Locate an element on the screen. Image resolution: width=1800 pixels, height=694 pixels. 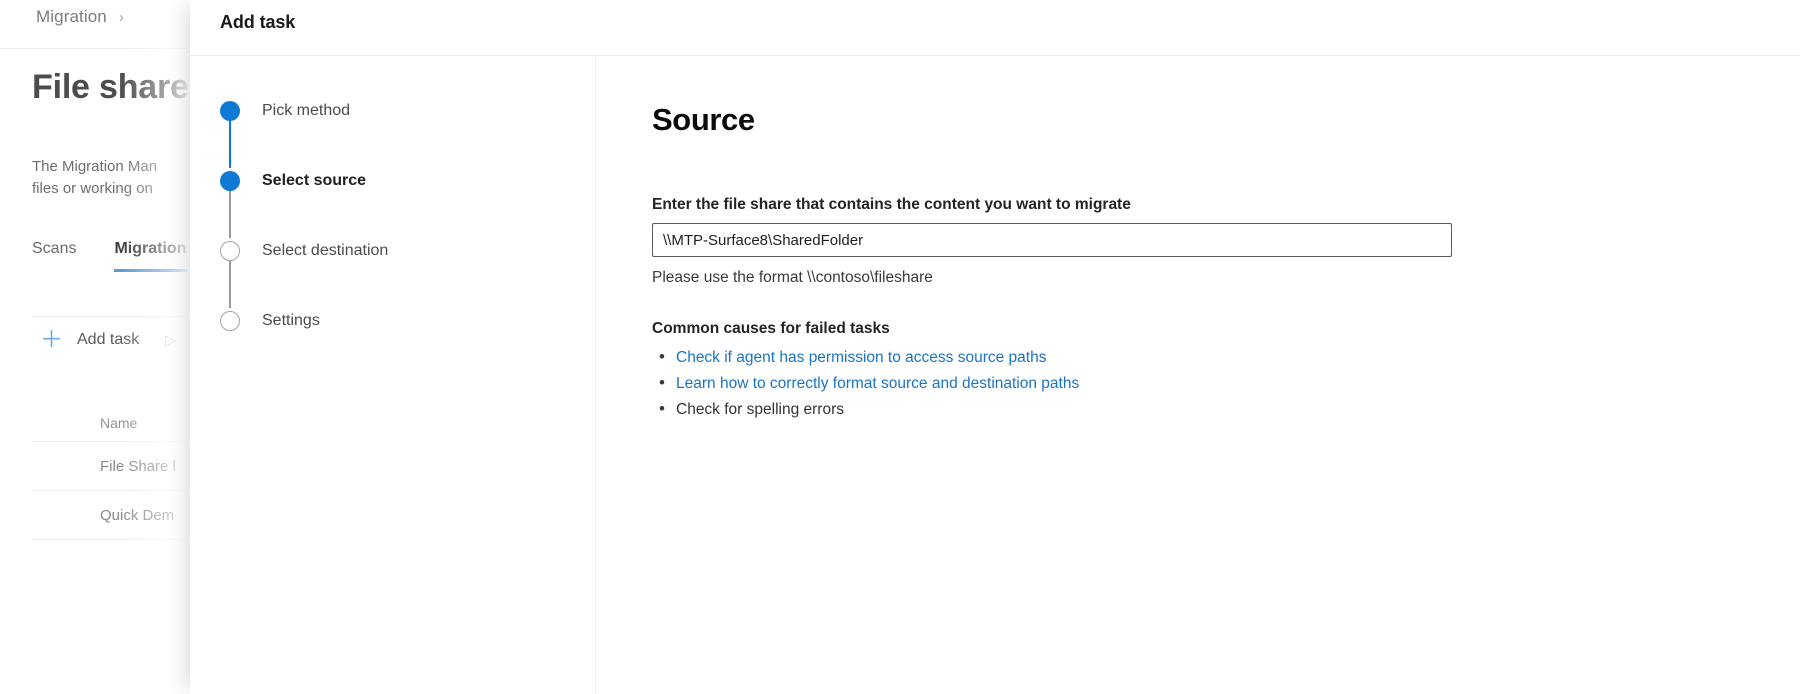
wizard-step-select-source: Select source is located at coordinates (407, 181).